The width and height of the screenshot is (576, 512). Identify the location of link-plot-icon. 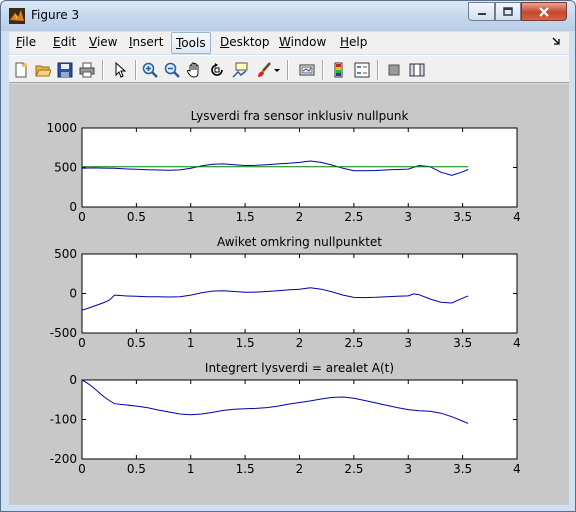
(307, 70).